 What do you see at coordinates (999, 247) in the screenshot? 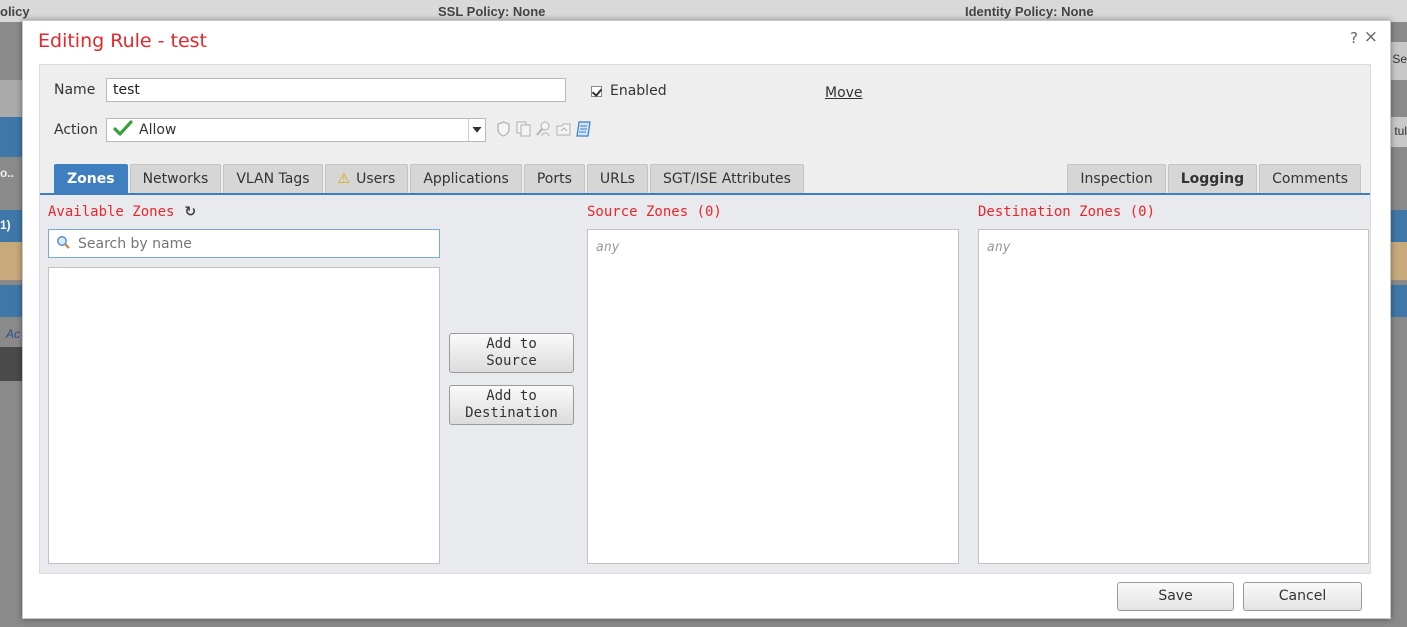
I see `destination-zones-empty: any` at bounding box center [999, 247].